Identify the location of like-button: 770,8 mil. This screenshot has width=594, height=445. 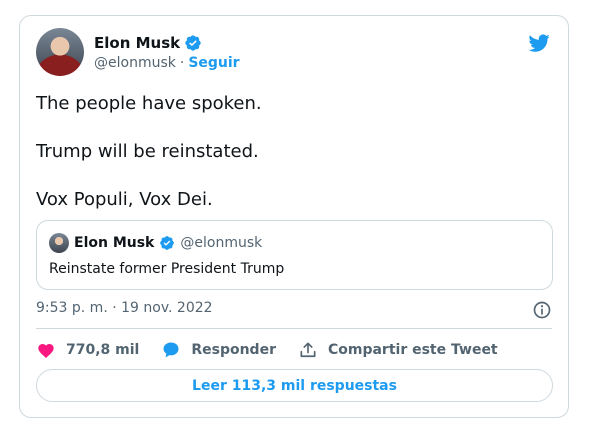
(87, 350).